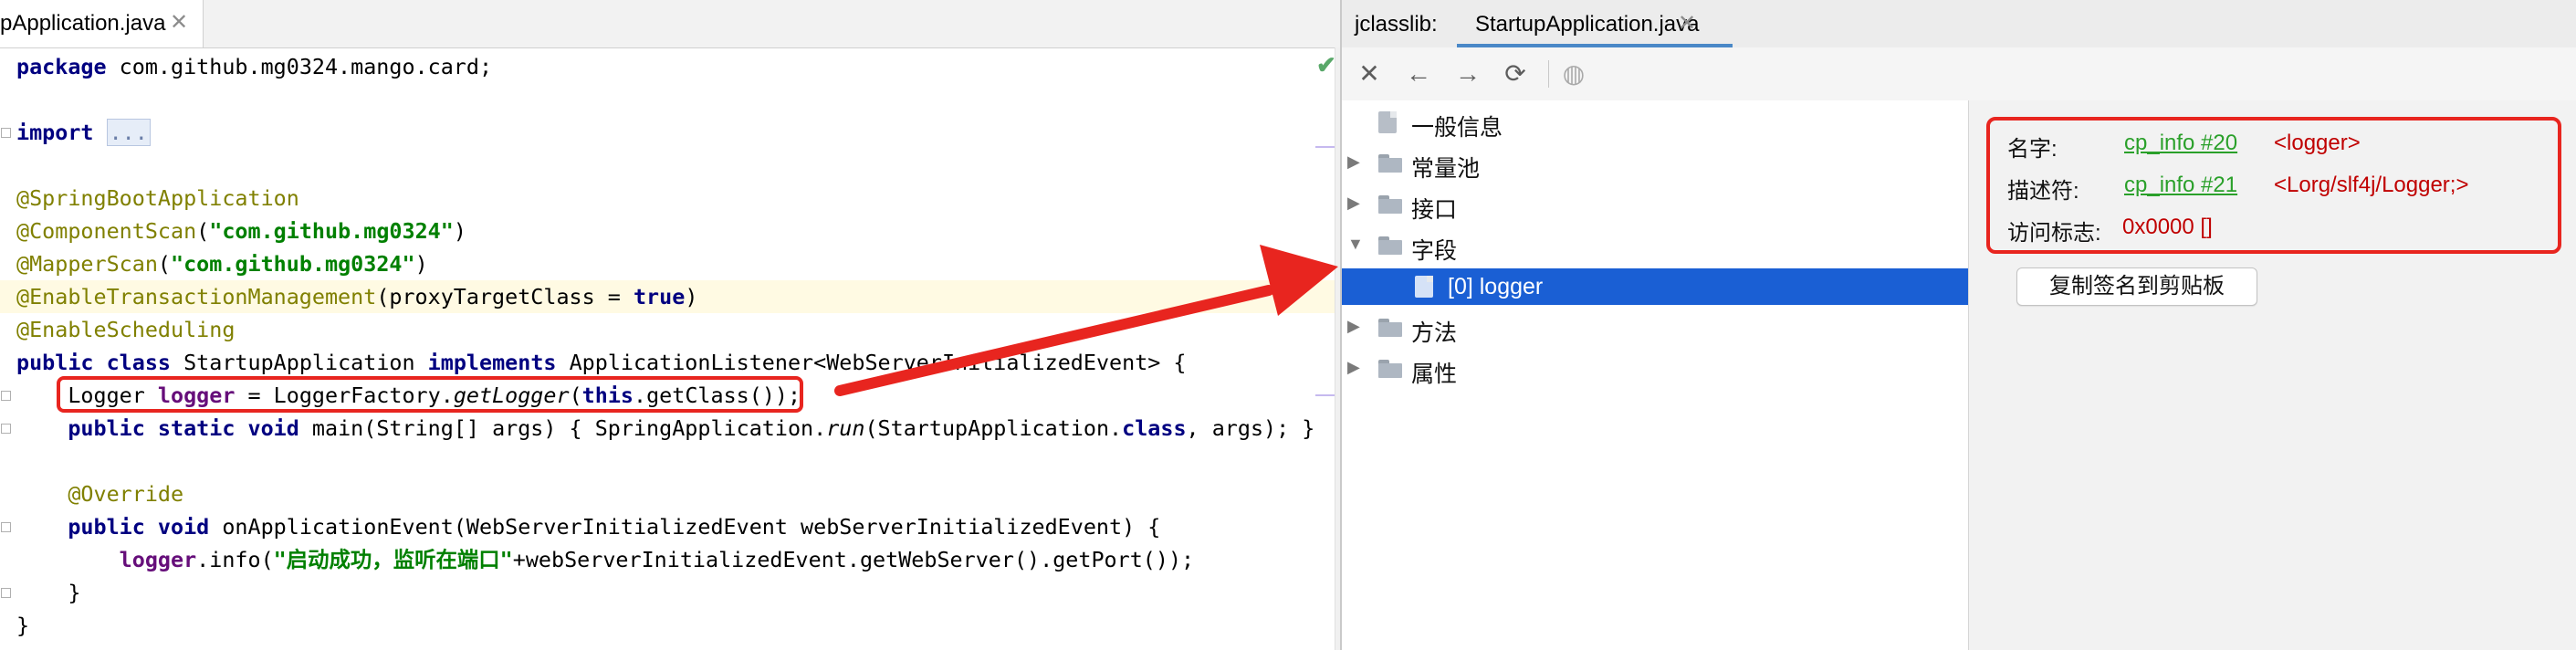  Describe the element at coordinates (1457, 128) in the screenshot. I see `tree-item-label: 一般信息` at that location.